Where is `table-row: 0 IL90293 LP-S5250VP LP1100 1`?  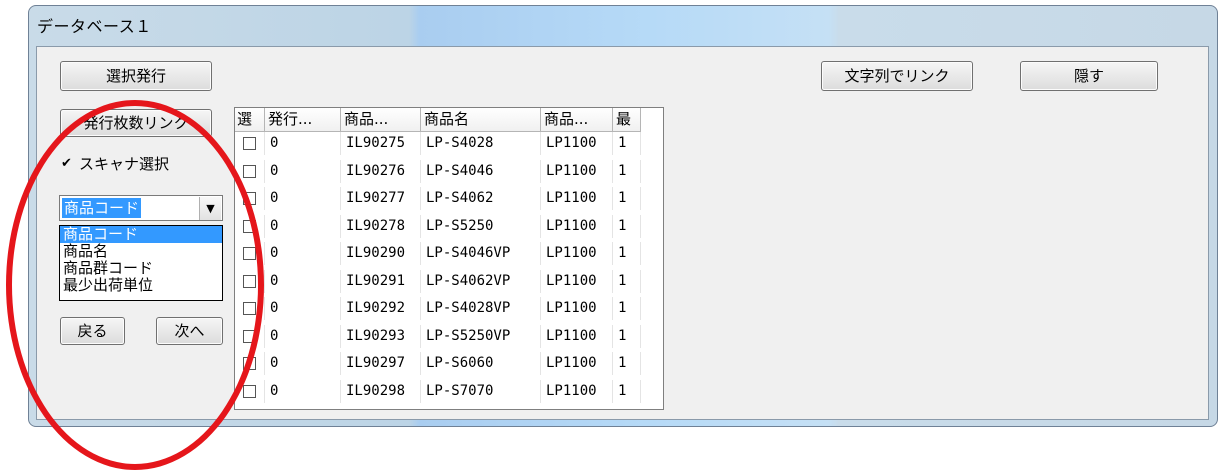
table-row: 0 IL90293 LP-S5250VP LP1100 1 is located at coordinates (438, 336).